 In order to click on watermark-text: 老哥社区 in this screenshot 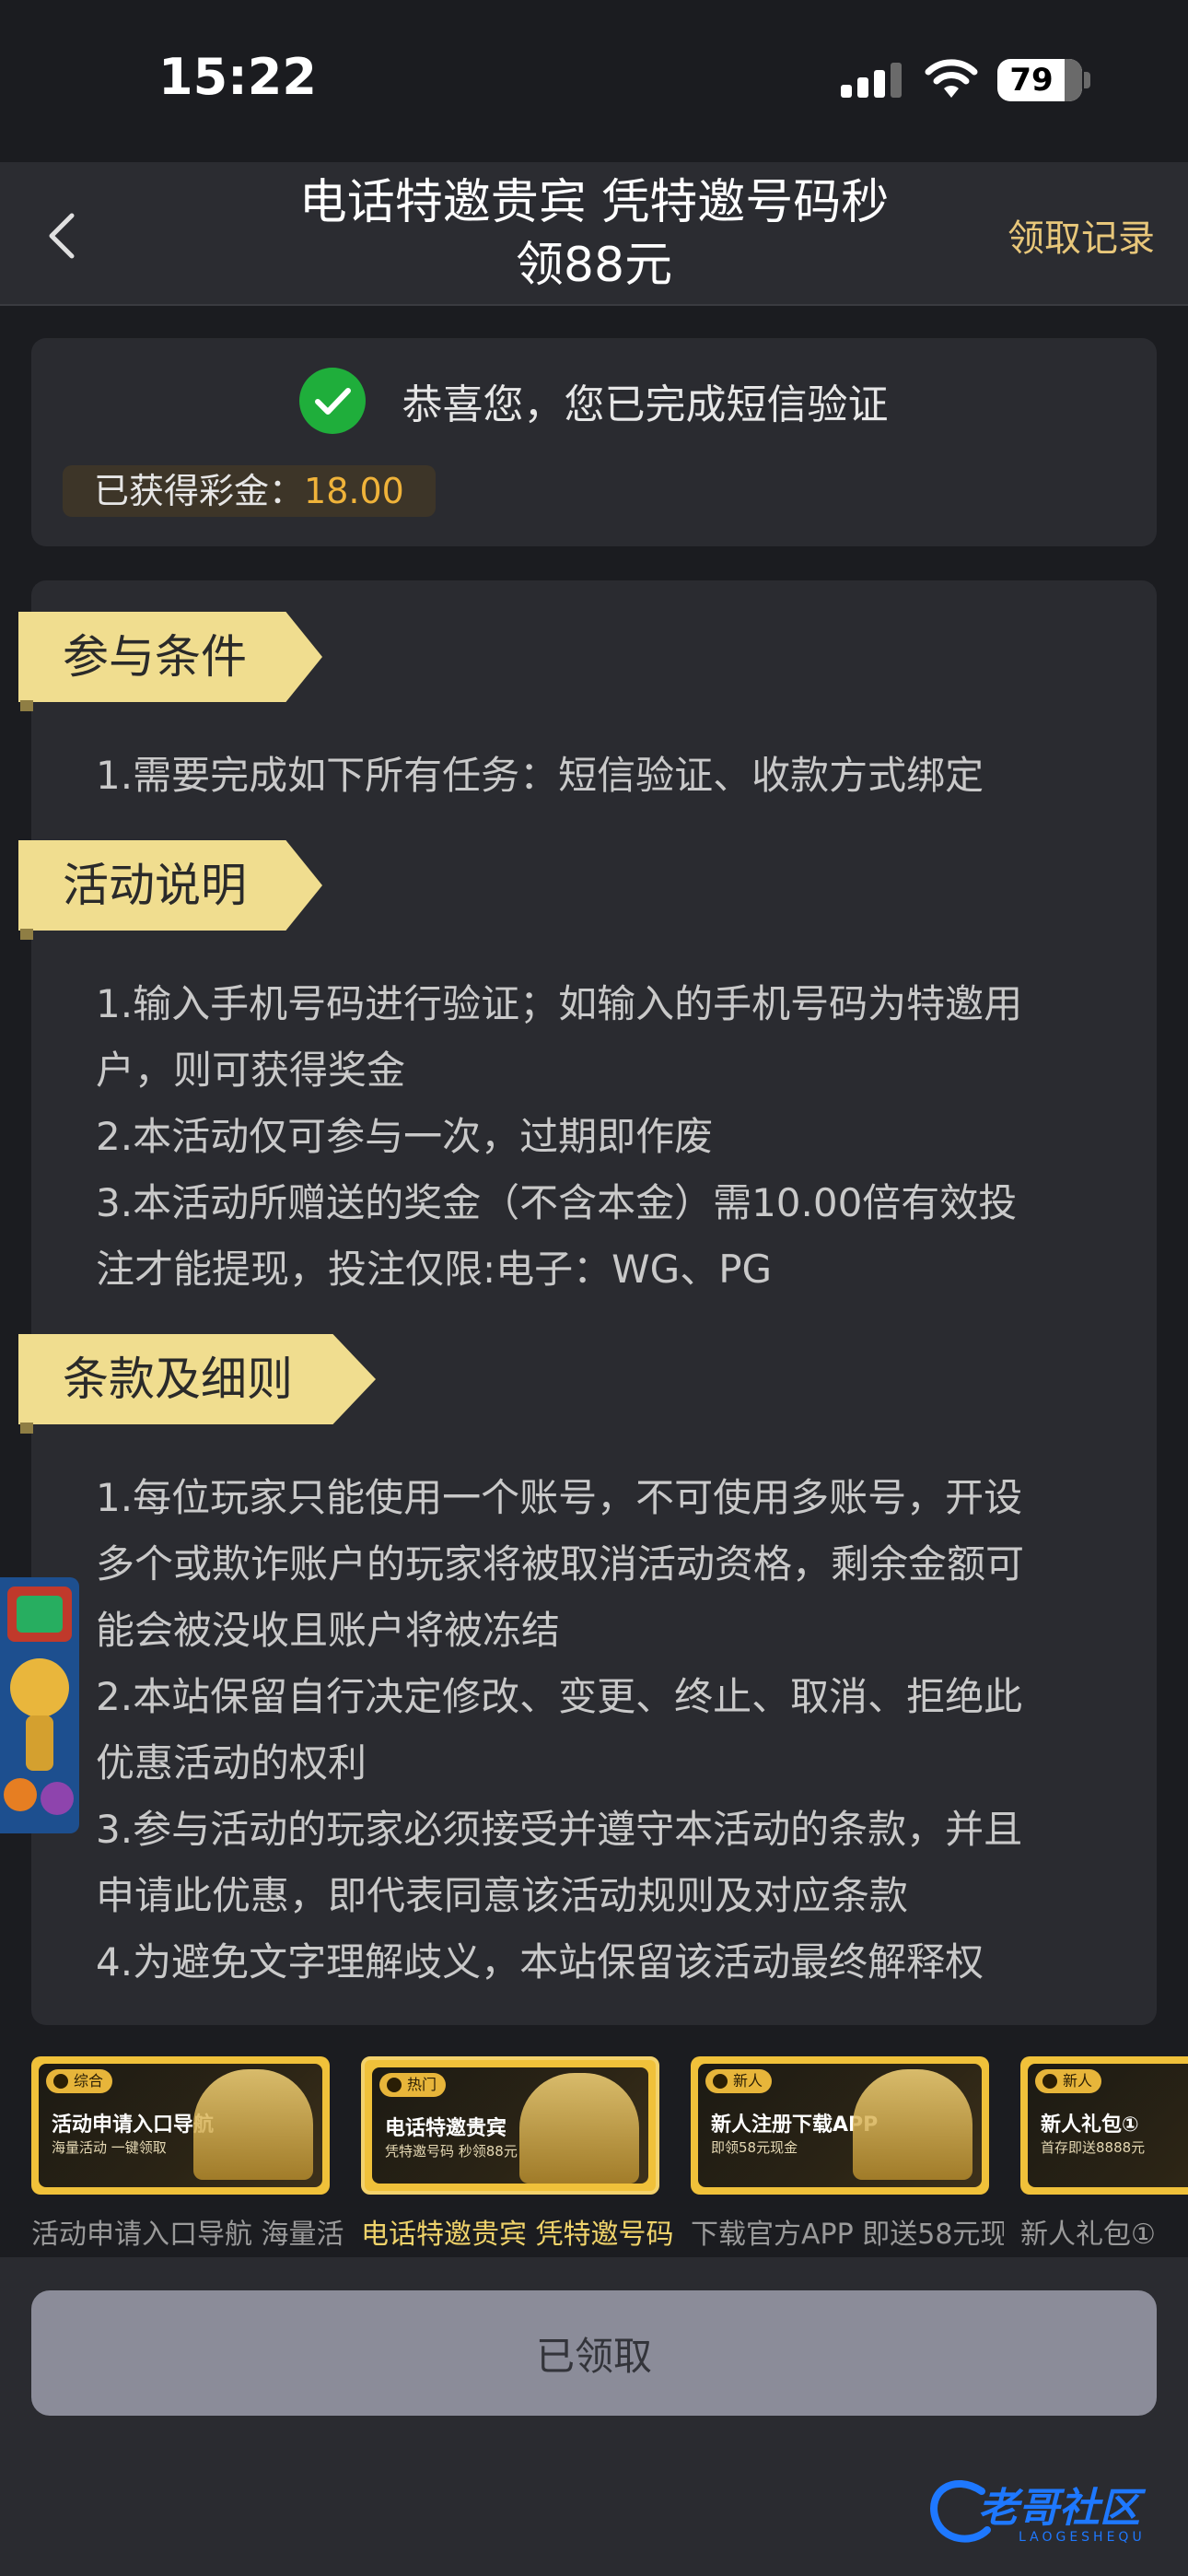, I will do `click(1059, 2508)`.